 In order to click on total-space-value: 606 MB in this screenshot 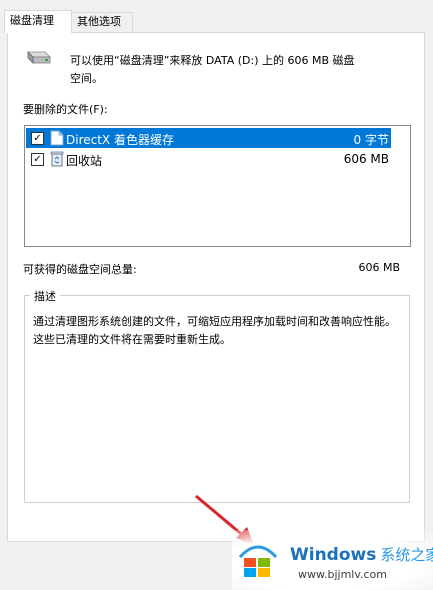, I will do `click(379, 267)`.